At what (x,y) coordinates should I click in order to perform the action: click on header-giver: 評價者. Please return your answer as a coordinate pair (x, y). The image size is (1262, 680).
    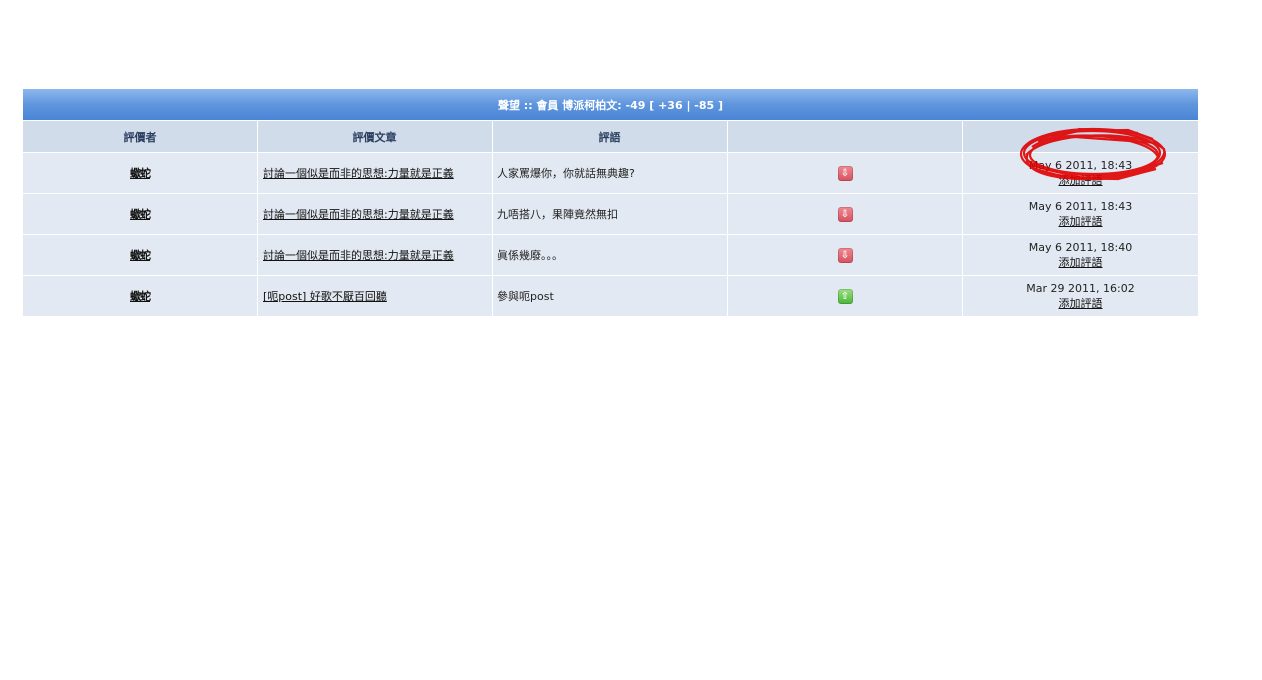
    Looking at the image, I should click on (140, 136).